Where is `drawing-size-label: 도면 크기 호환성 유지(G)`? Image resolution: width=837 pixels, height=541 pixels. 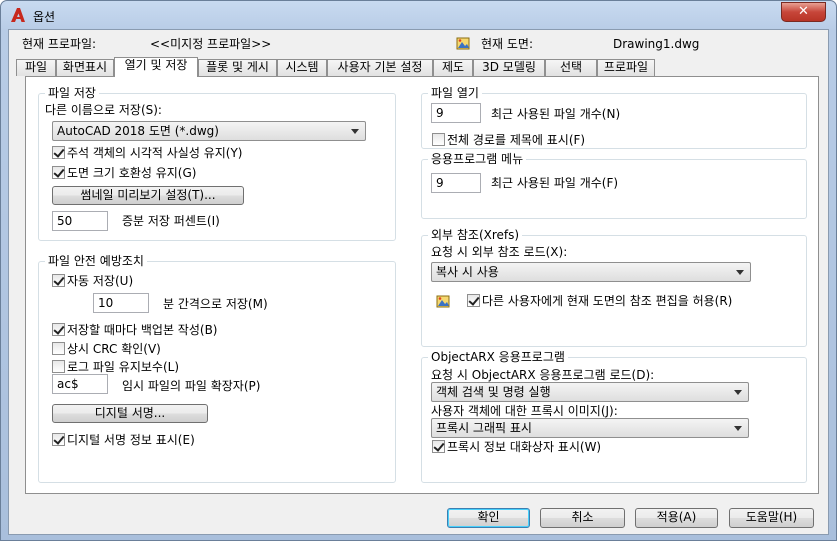 drawing-size-label: 도면 크기 호환성 유지(G) is located at coordinates (132, 173).